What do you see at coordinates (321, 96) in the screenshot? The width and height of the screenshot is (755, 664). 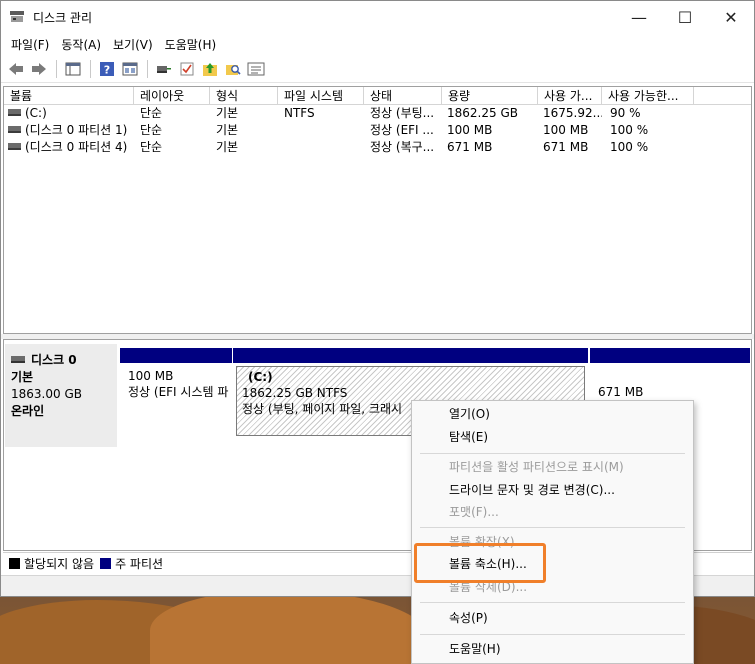 I see `column-header-filesystem: 파일 시스템` at bounding box center [321, 96].